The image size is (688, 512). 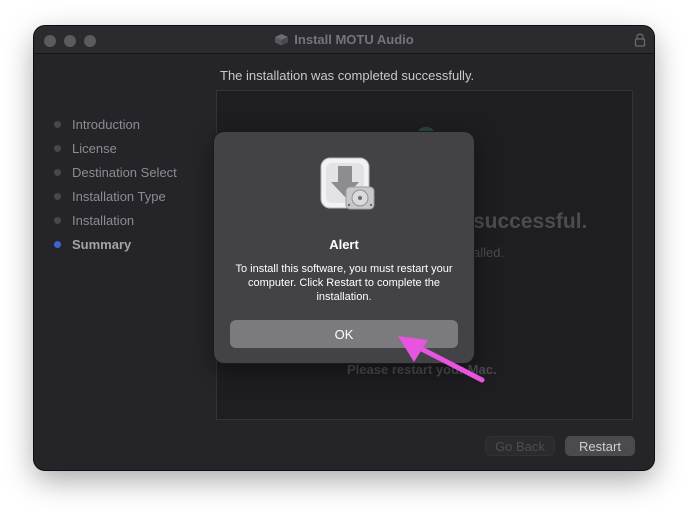 I want to click on package-icon, so click(x=282, y=40).